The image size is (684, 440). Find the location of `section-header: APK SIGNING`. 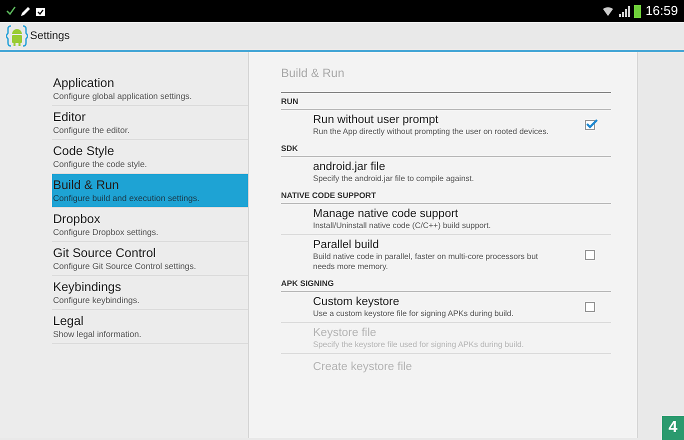

section-header: APK SIGNING is located at coordinates (446, 283).